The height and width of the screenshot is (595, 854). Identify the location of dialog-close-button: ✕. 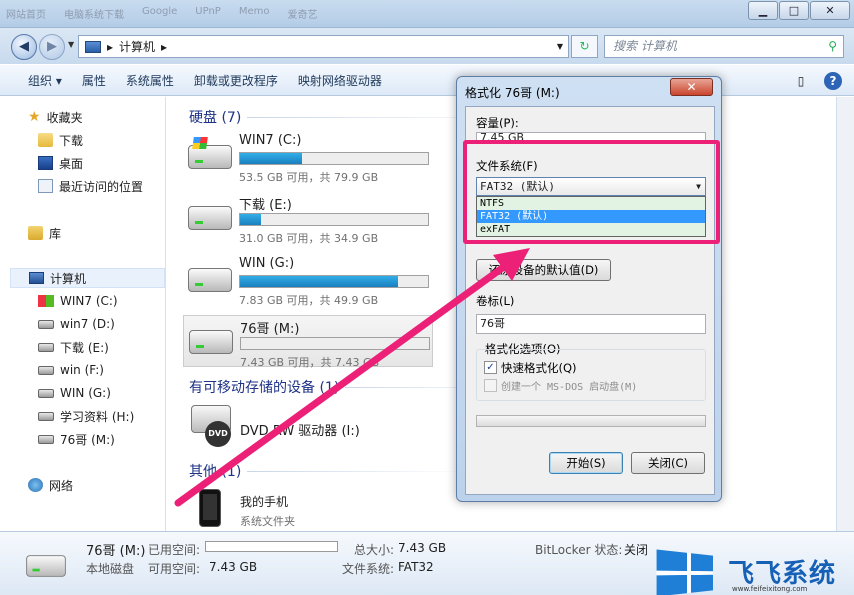
(691, 87).